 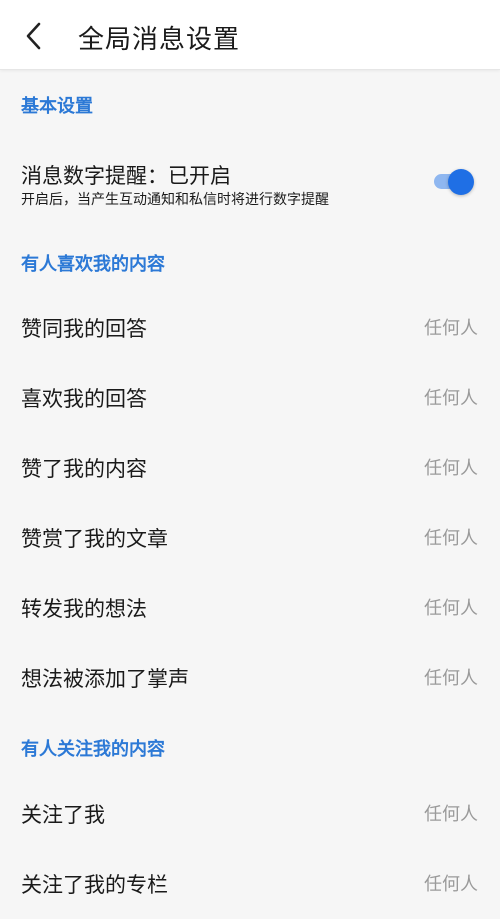 I want to click on switch-knob, so click(x=461, y=182).